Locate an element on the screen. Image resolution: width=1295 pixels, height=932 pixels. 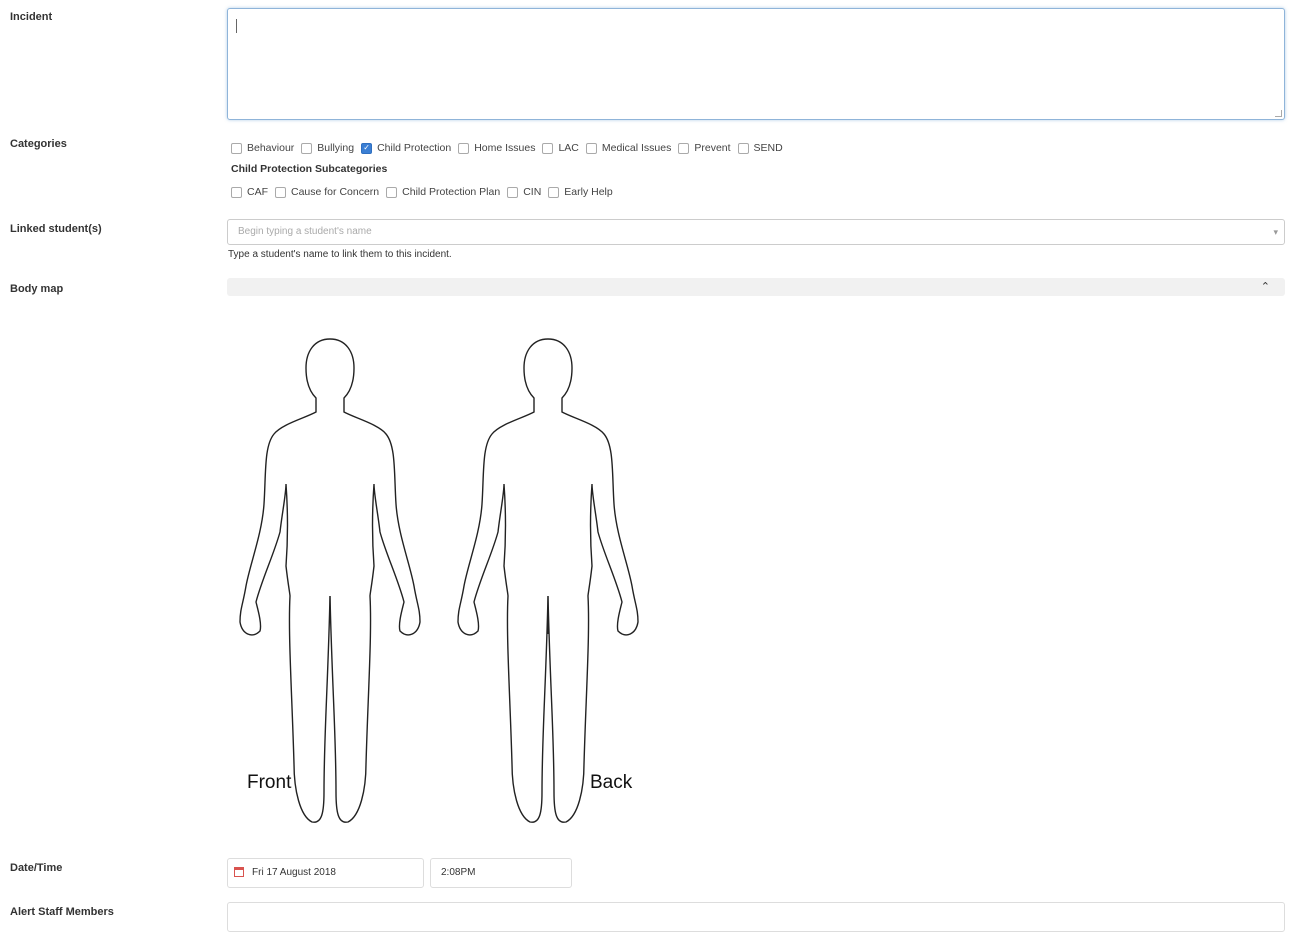
calendar-icon is located at coordinates (239, 872).